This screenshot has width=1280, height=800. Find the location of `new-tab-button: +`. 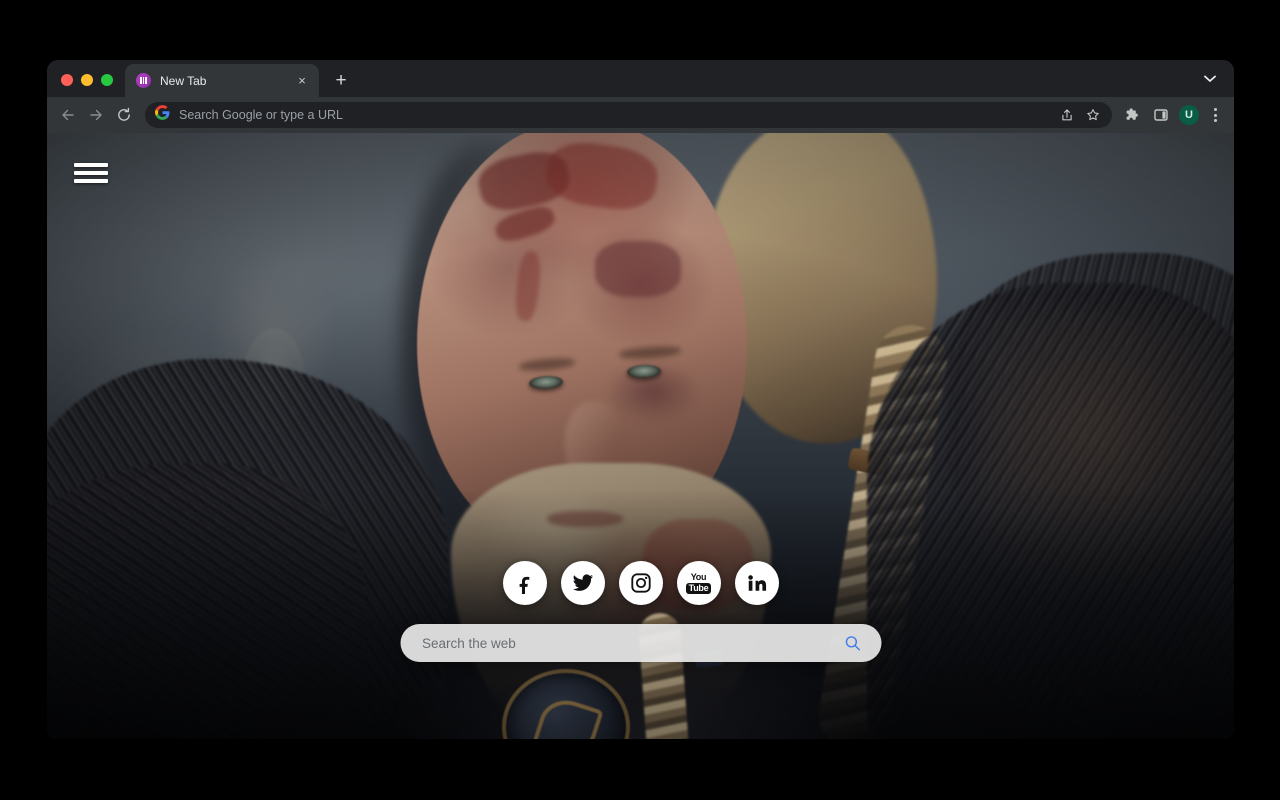

new-tab-button: + is located at coordinates (341, 80).